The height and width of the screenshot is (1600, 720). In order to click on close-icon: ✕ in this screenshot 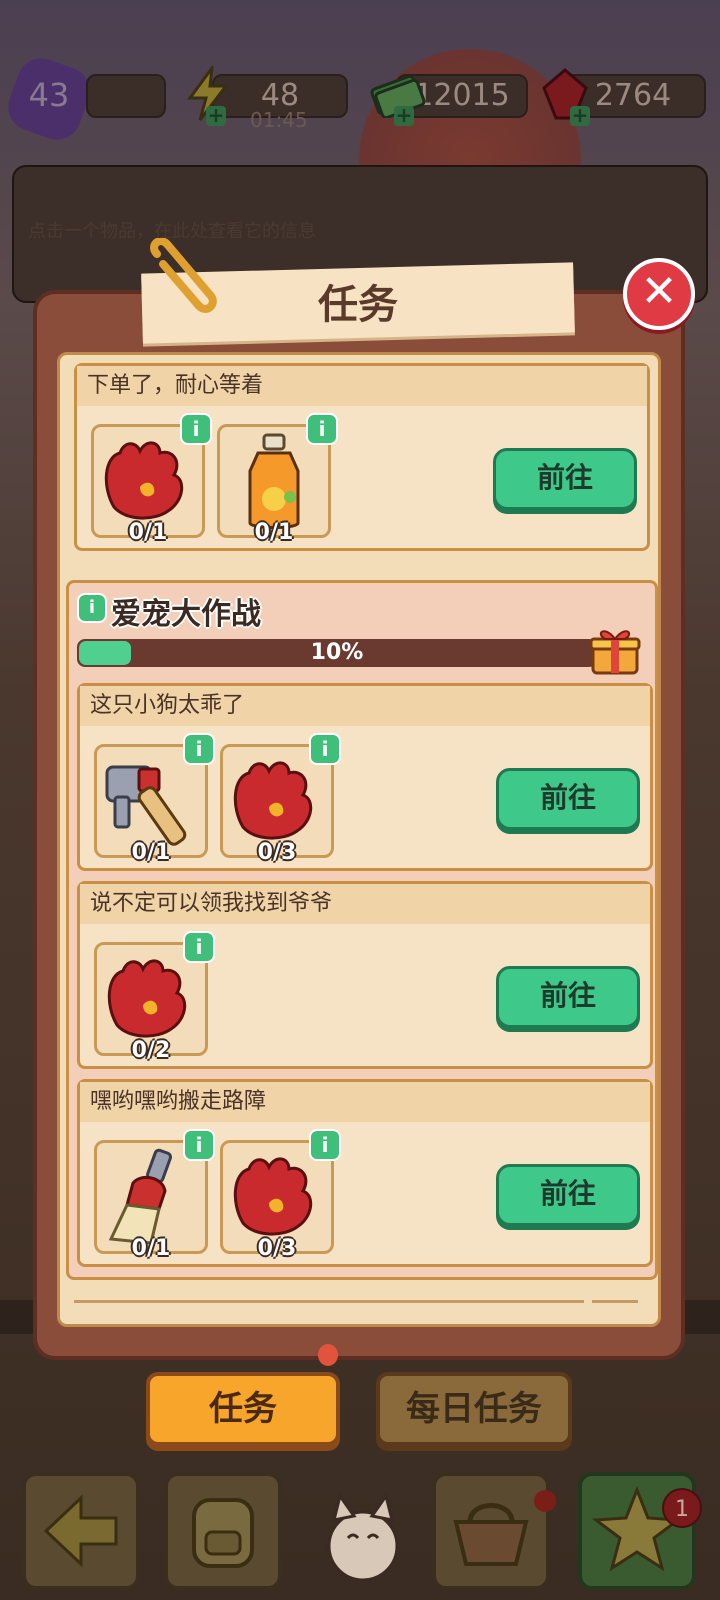, I will do `click(659, 291)`.